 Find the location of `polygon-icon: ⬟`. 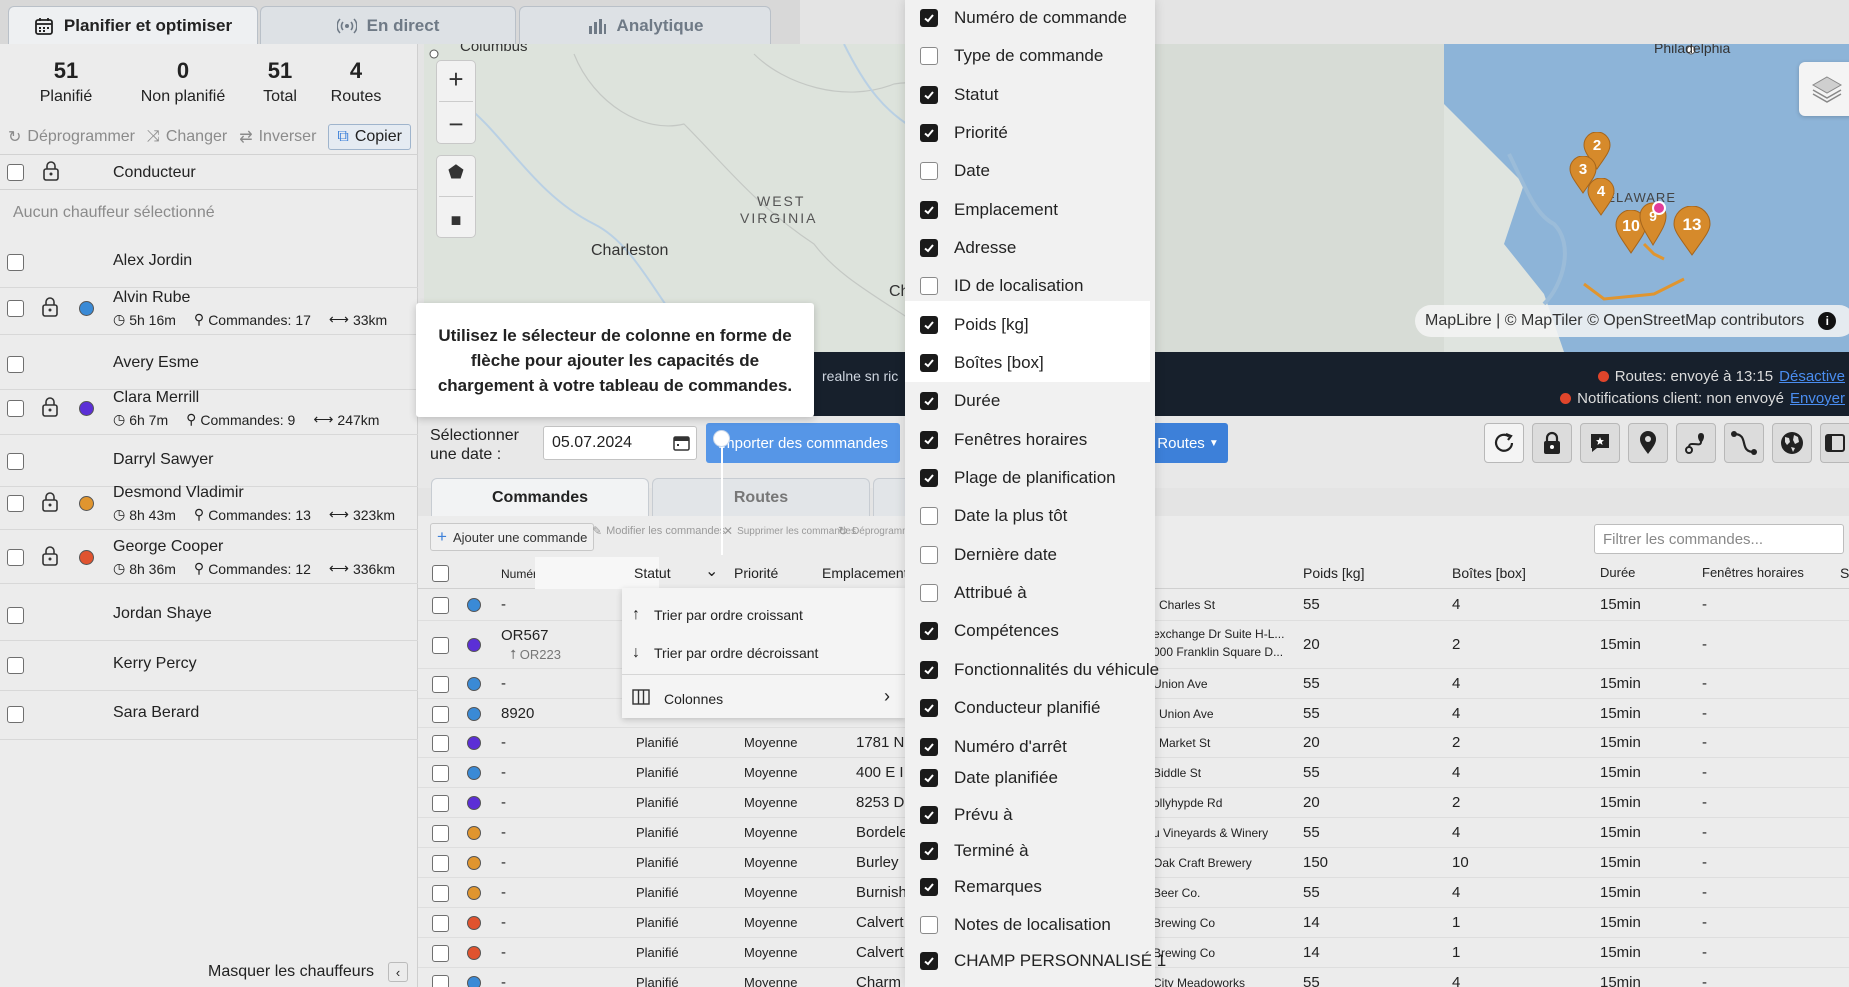

polygon-icon: ⬟ is located at coordinates (456, 172).